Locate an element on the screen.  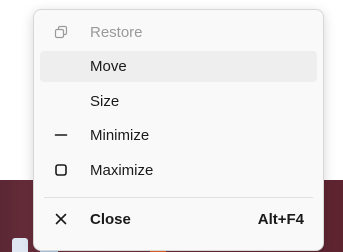
menu-item-size: Size is located at coordinates (178, 101).